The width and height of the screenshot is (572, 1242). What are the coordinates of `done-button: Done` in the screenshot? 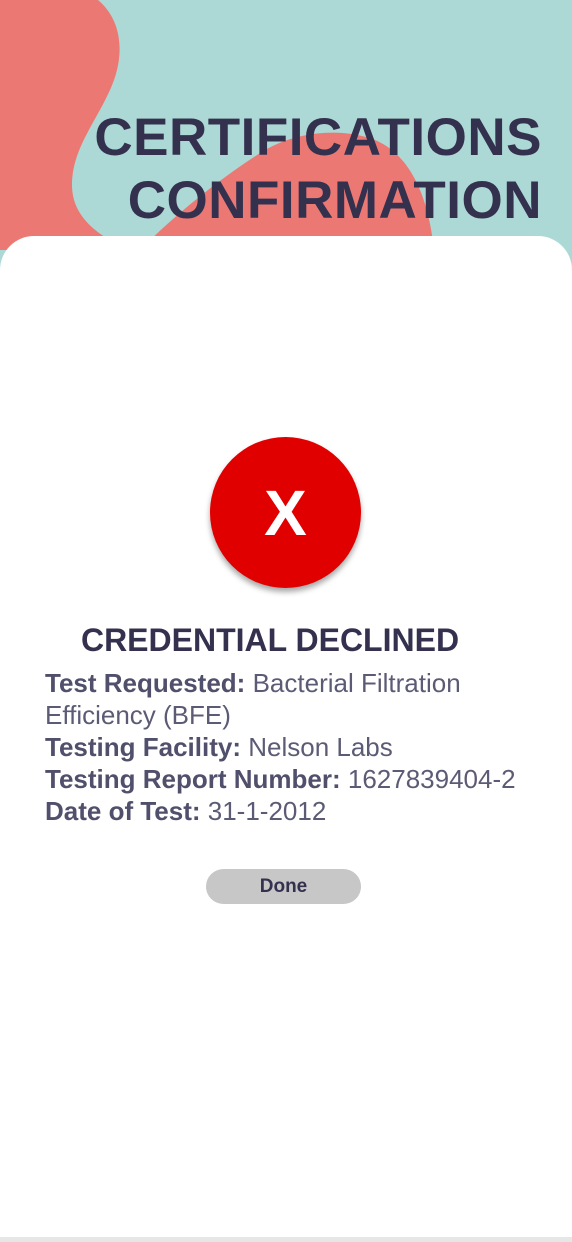 It's located at (283, 886).